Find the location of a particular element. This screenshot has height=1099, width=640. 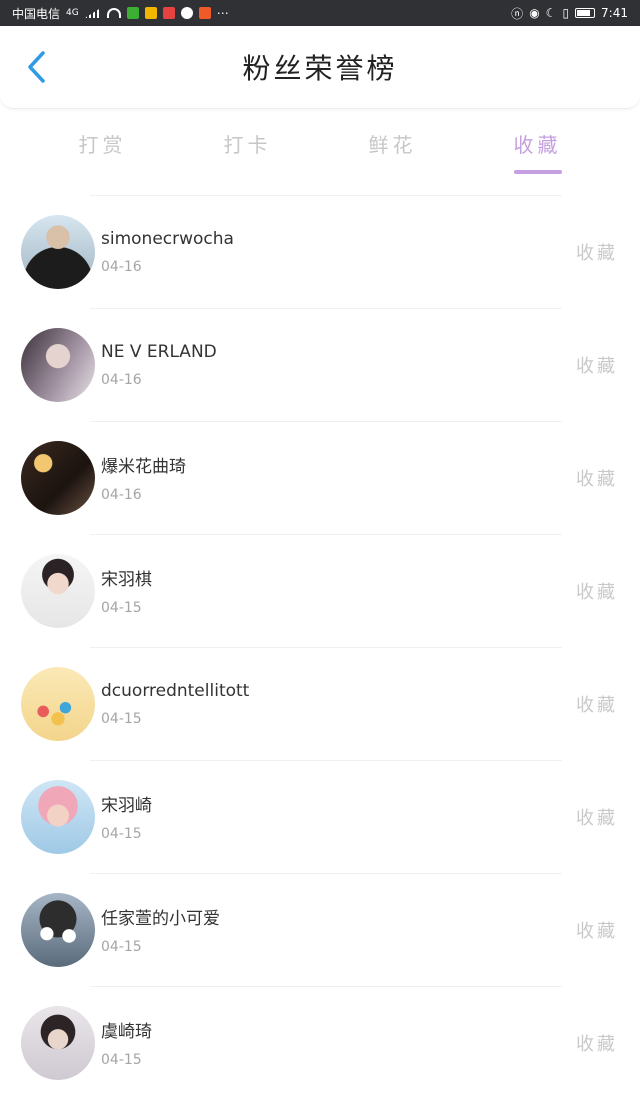

fan-name: dcuorredntellitott is located at coordinates (175, 690).